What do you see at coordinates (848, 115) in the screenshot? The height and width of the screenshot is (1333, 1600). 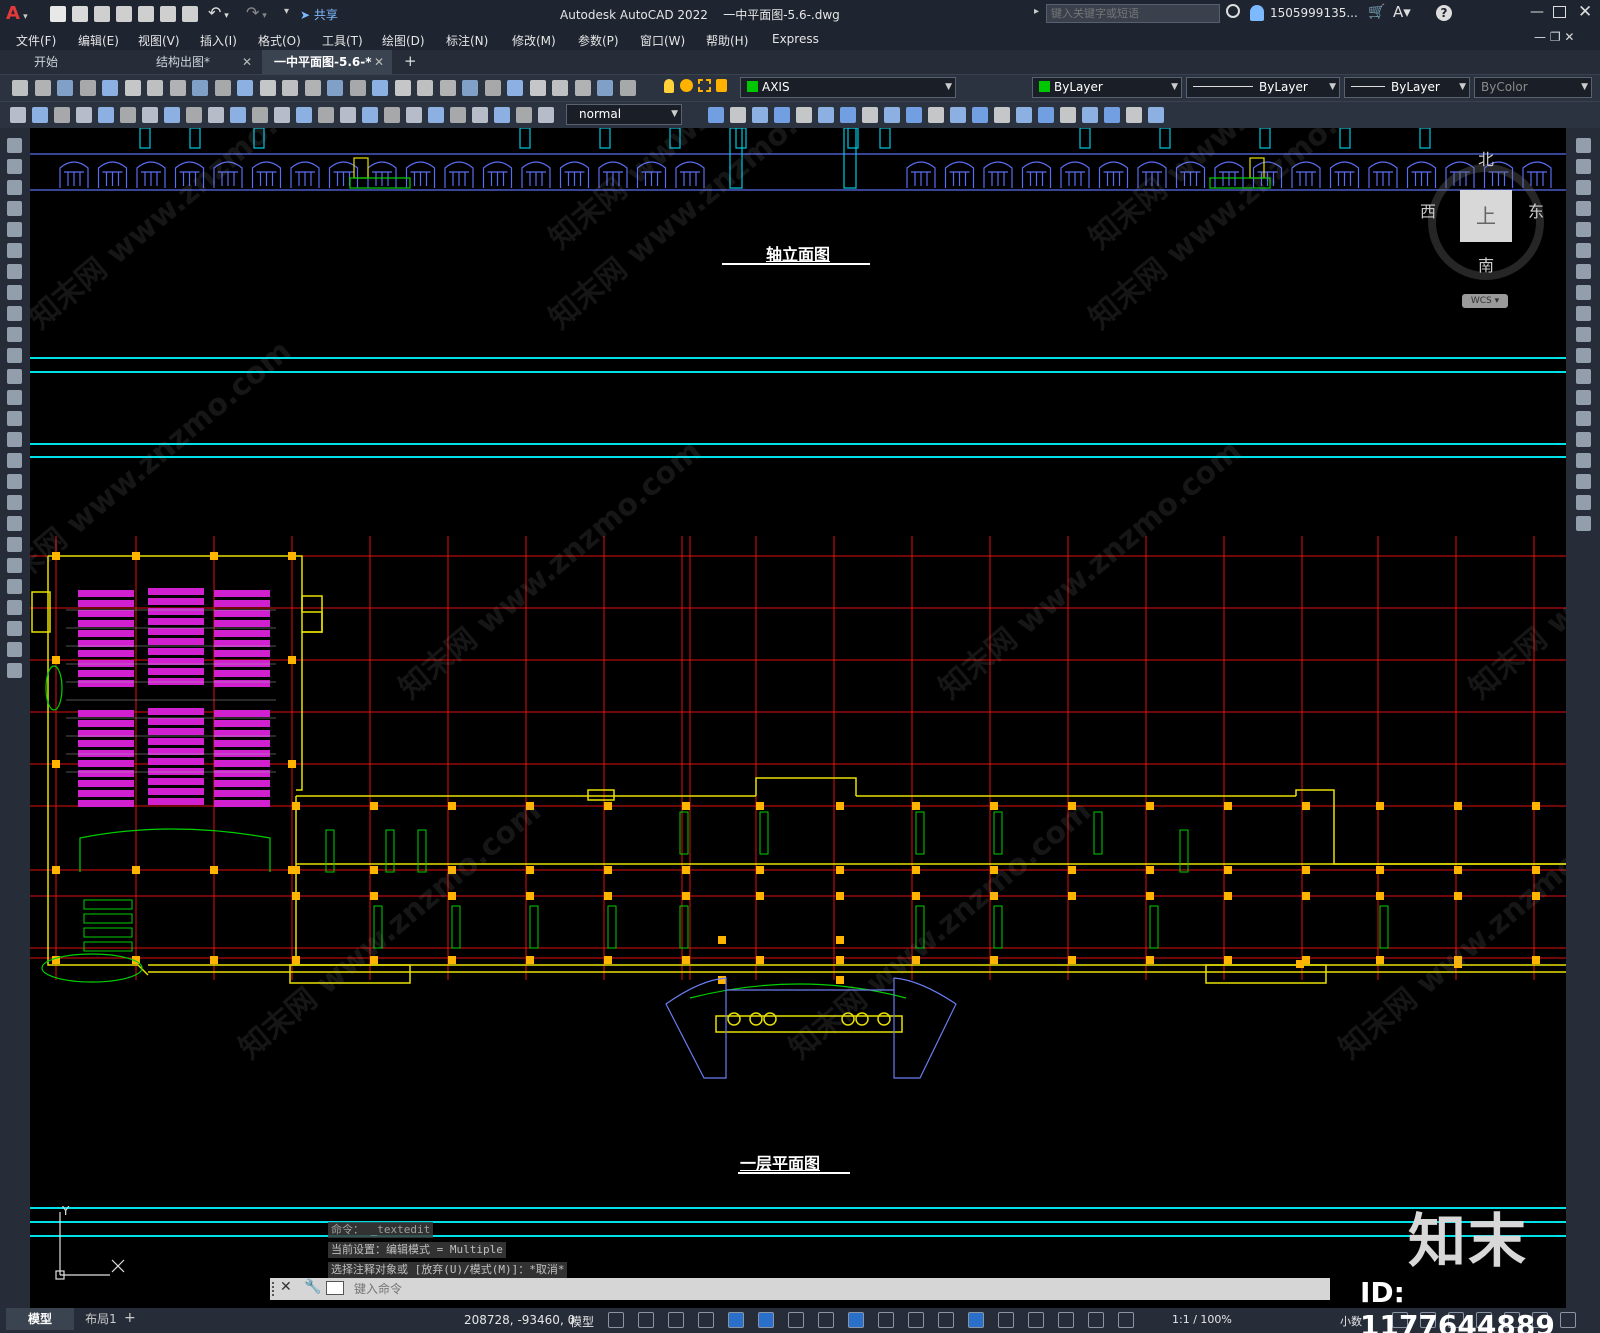 I see `hatch-back-icon` at bounding box center [848, 115].